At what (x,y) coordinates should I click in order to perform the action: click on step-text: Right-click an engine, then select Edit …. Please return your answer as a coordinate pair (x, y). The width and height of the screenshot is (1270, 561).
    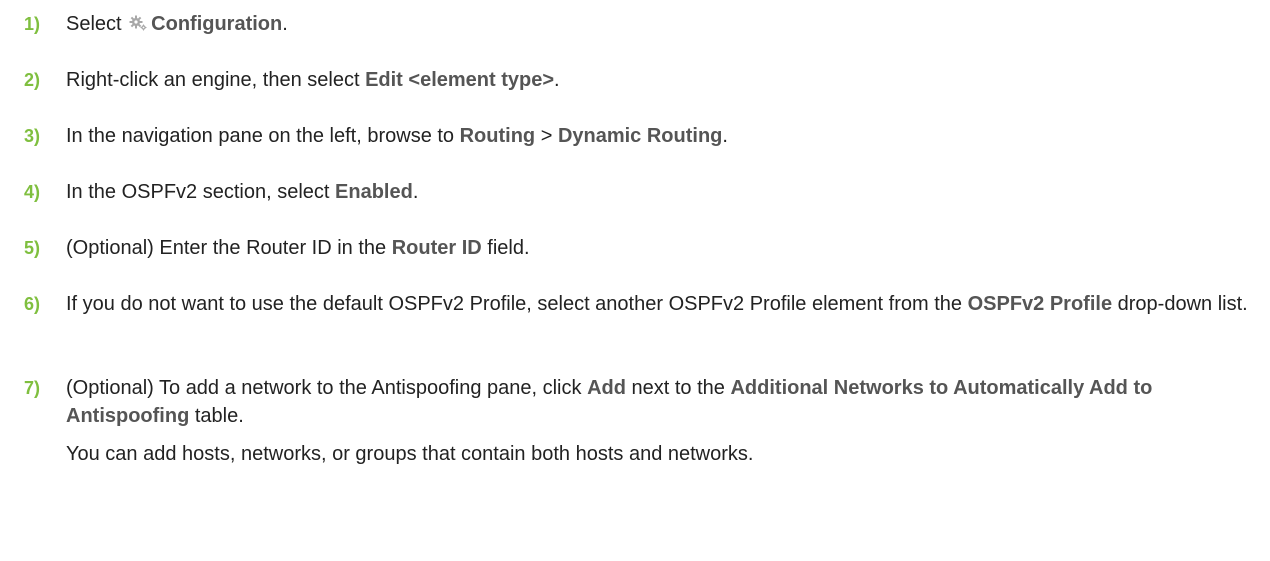
    Looking at the image, I should click on (661, 80).